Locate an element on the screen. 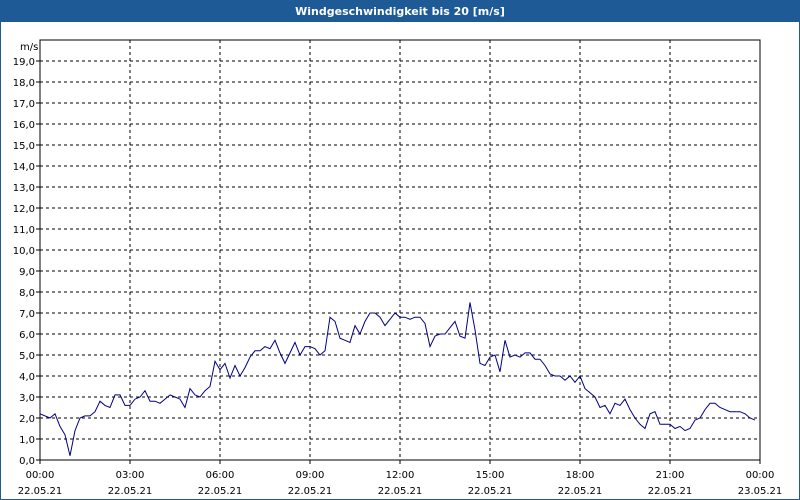 This screenshot has width=800, height=500. y-tick-label: 16,0 is located at coordinates (24, 125).